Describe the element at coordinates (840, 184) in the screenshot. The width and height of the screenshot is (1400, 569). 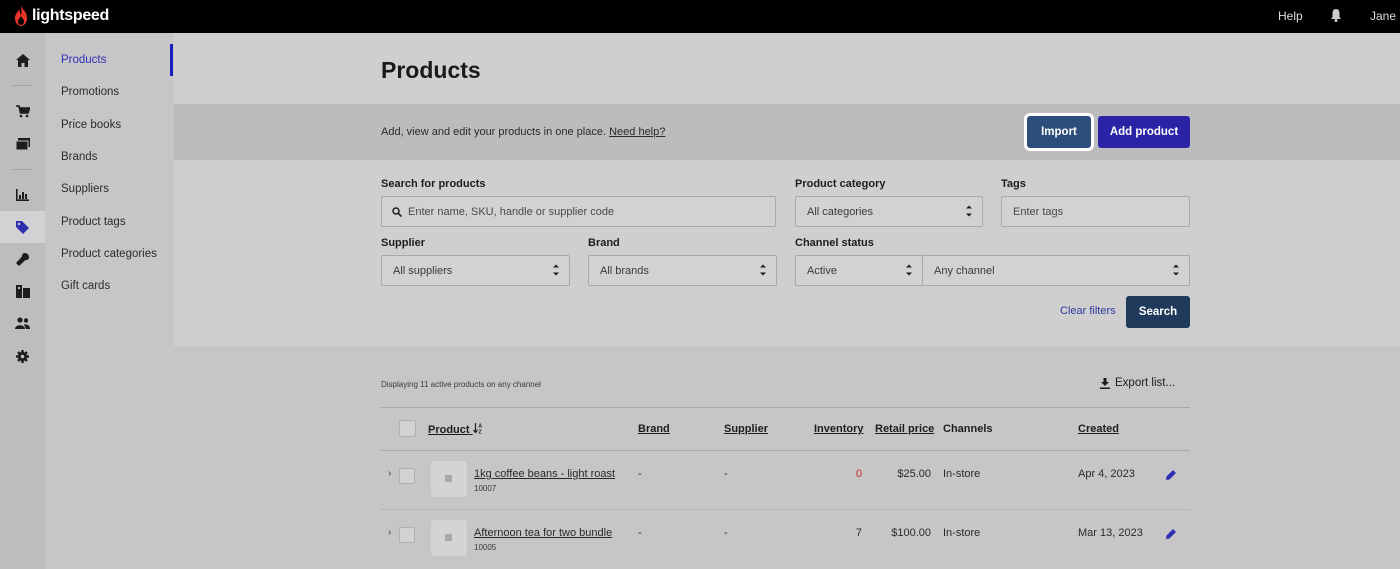
I see `category-label: Product category` at that location.